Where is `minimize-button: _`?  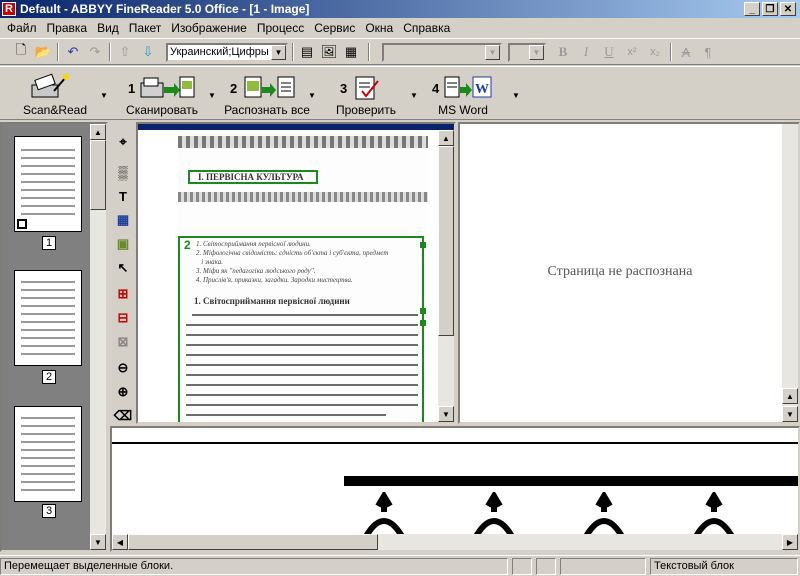
minimize-button: _ is located at coordinates (752, 9).